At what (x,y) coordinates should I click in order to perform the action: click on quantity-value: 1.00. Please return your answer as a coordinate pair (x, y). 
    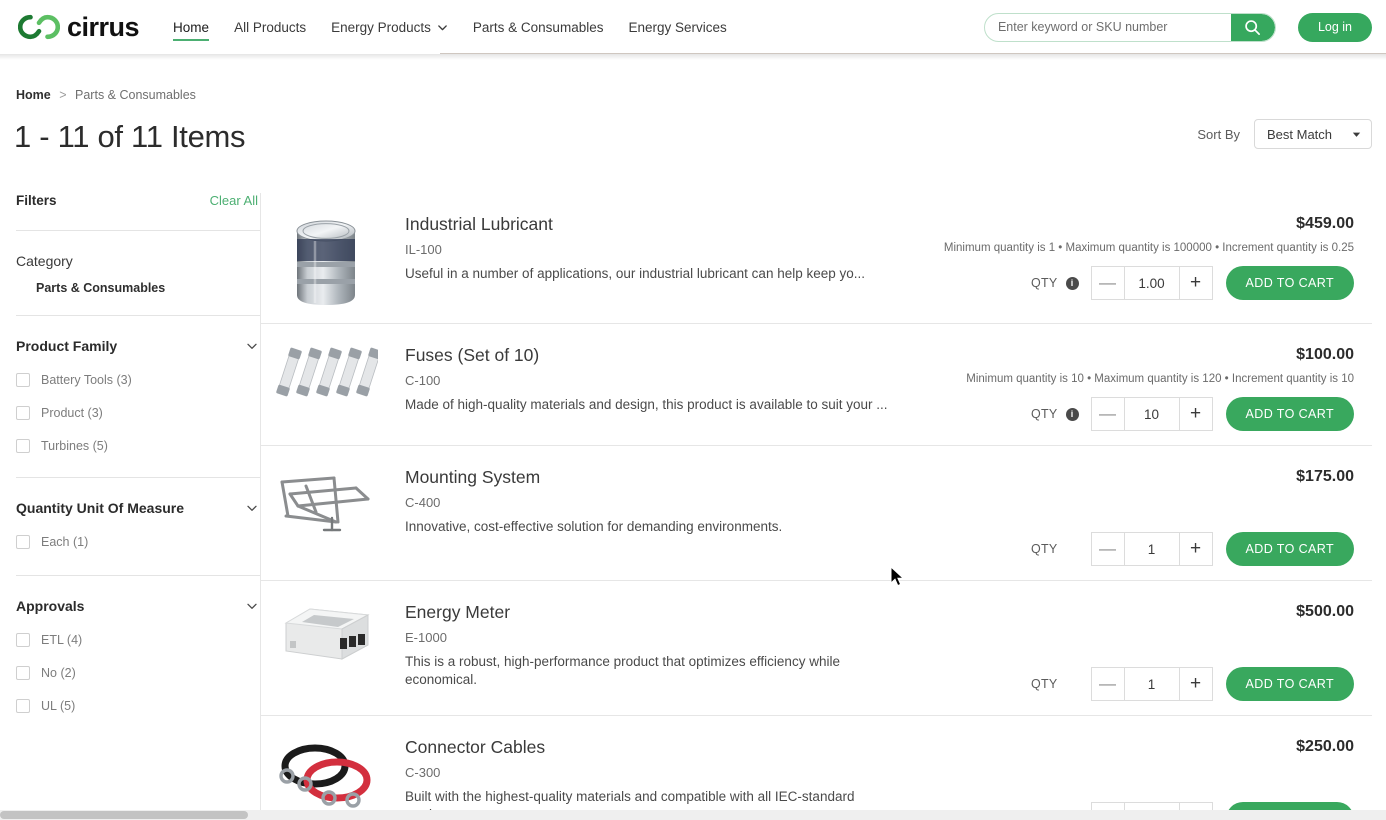
    Looking at the image, I should click on (1151, 283).